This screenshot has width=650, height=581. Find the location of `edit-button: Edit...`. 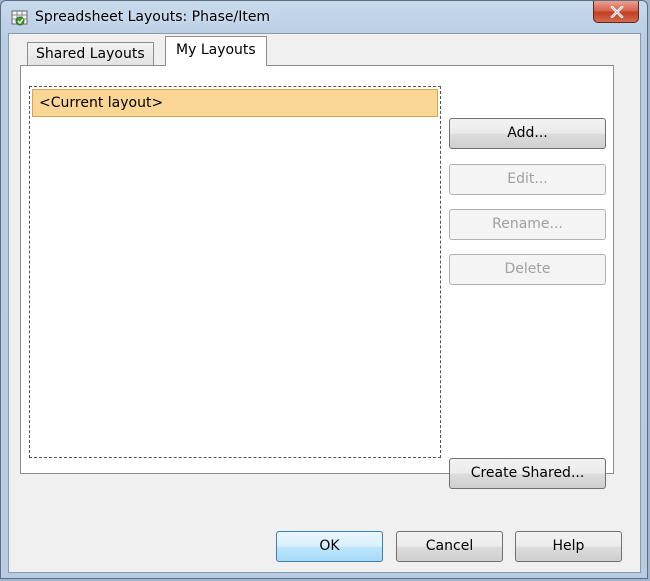

edit-button: Edit... is located at coordinates (527, 179).